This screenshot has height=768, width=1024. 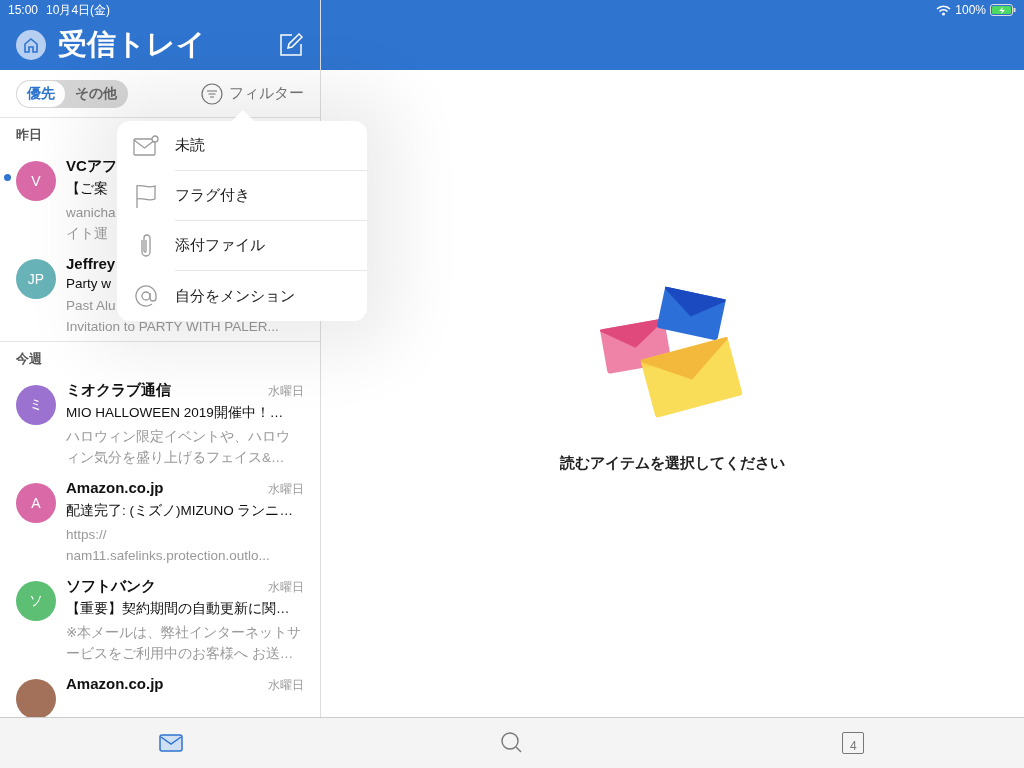 What do you see at coordinates (132, 44) in the screenshot?
I see `inbox-title: 受信トレイ` at bounding box center [132, 44].